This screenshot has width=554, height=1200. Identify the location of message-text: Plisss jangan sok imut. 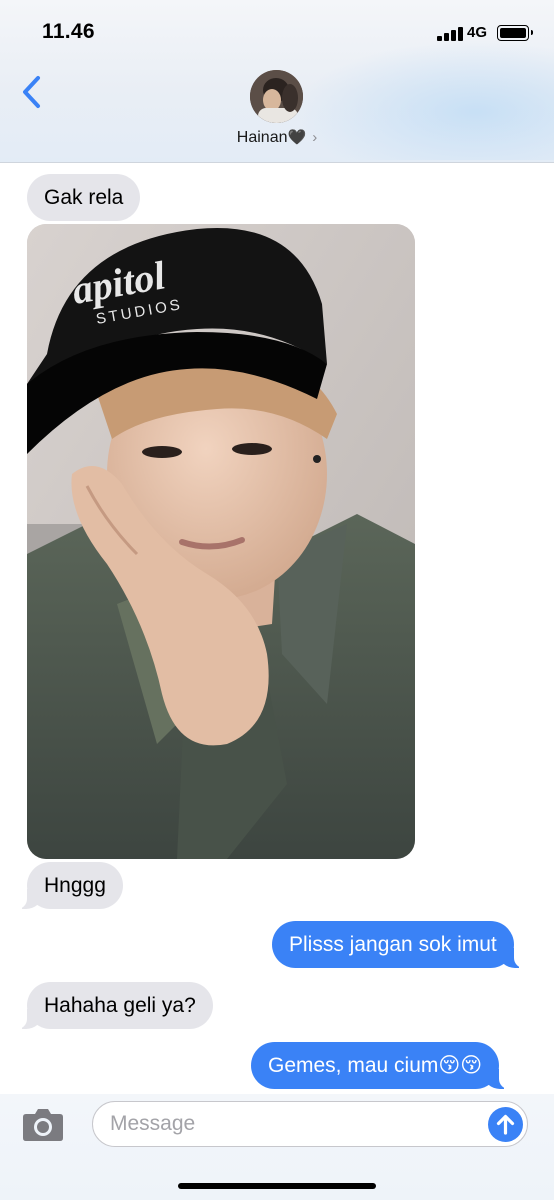
(393, 944).